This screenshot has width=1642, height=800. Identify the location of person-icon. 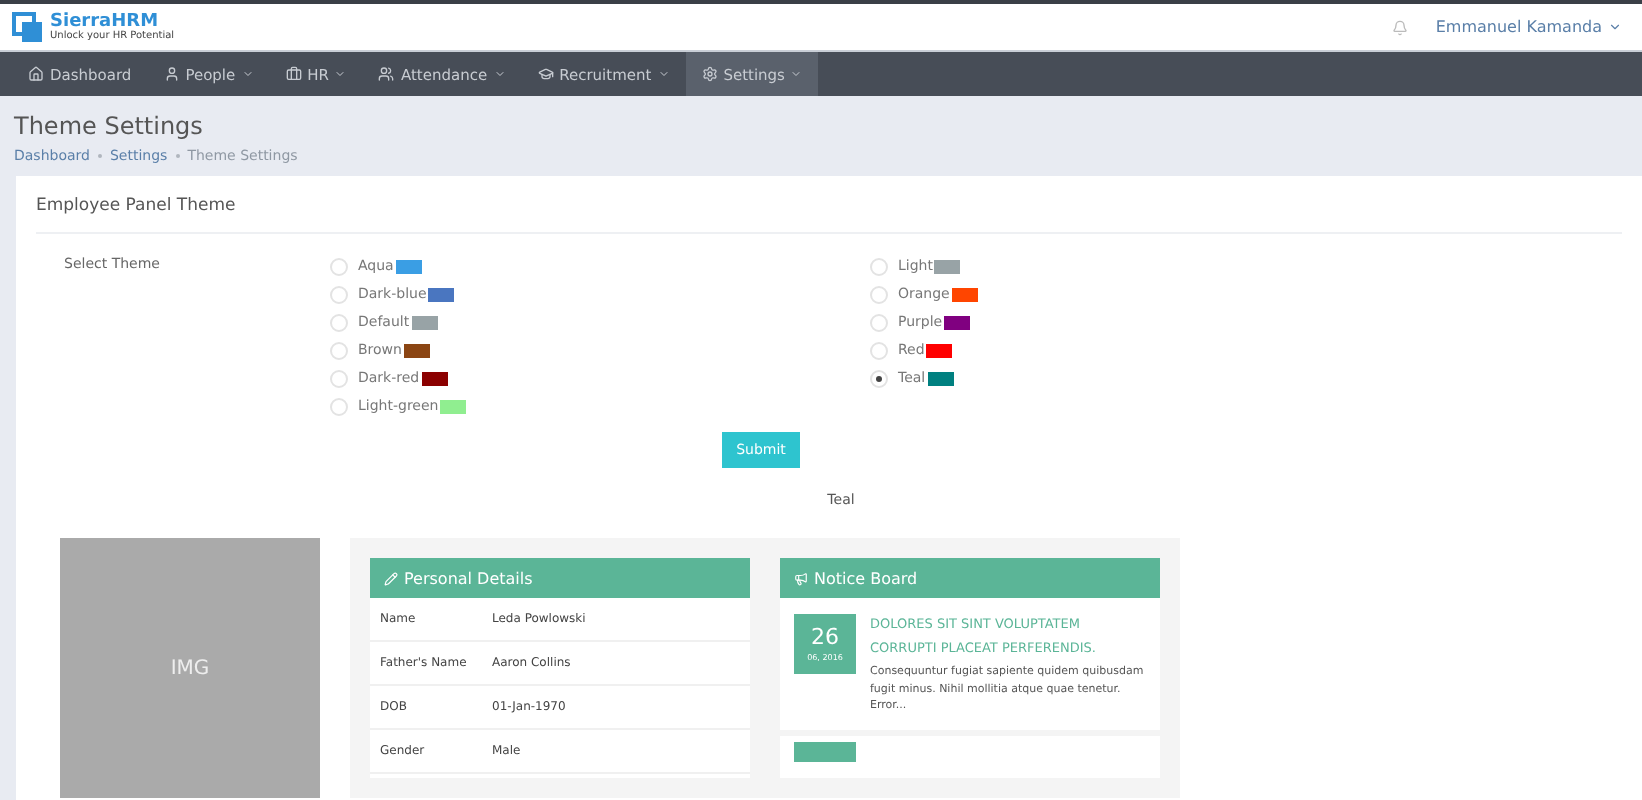
(171, 74).